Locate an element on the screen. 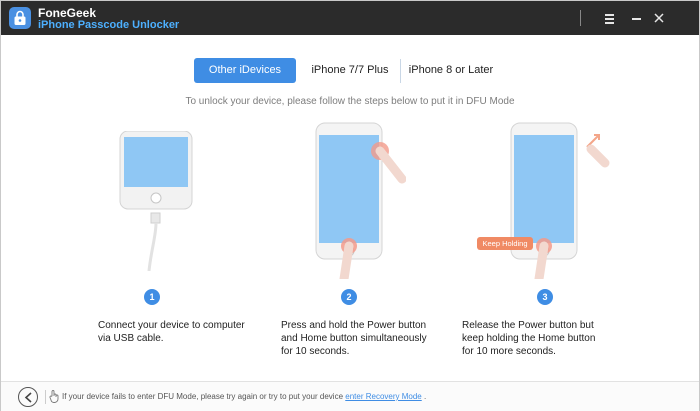 The width and height of the screenshot is (700, 411). titlebar-divider is located at coordinates (580, 18).